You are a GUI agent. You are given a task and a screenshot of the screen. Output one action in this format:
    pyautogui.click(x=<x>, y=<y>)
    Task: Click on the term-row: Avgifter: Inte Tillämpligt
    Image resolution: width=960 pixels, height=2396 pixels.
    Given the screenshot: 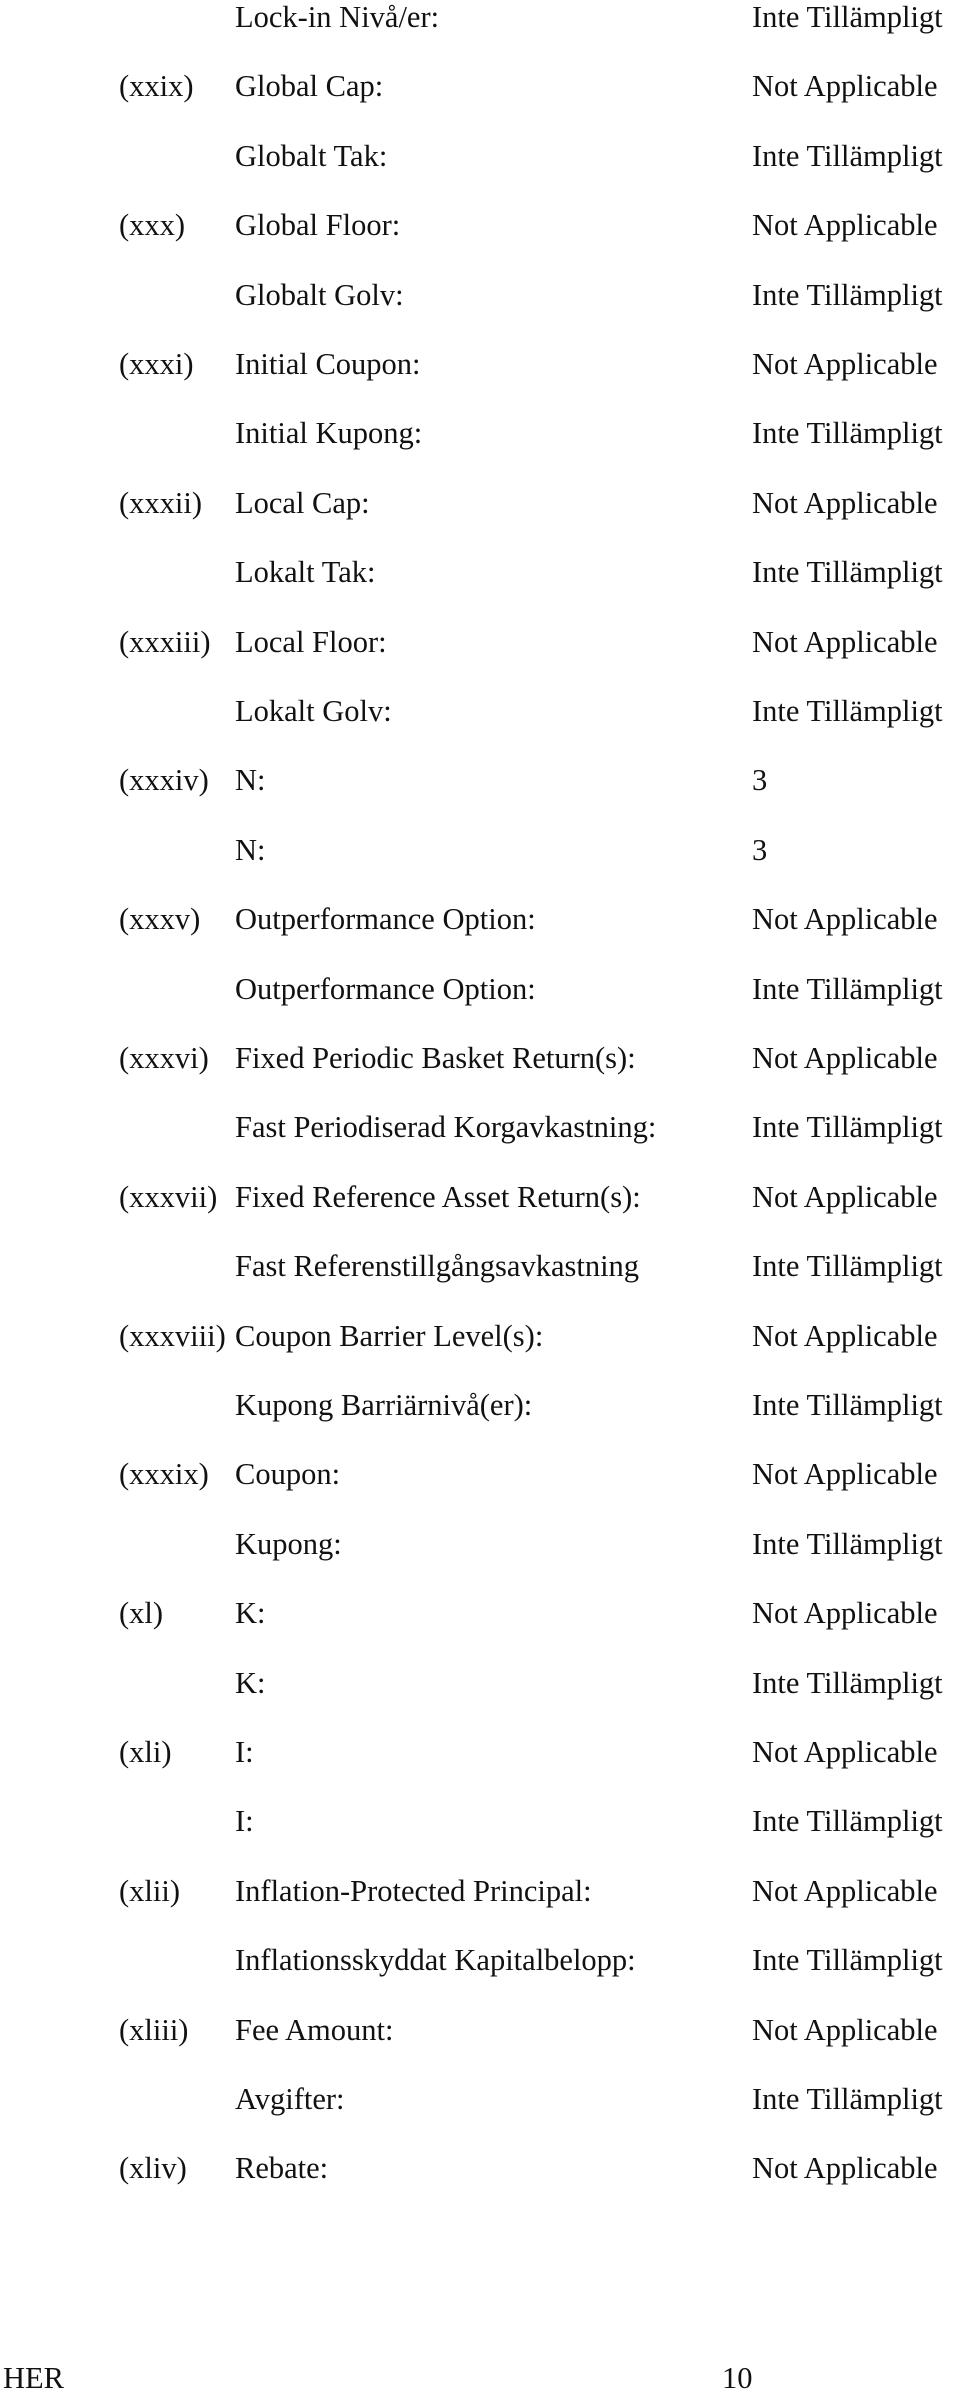 What is the action you would take?
    pyautogui.click(x=480, y=2099)
    